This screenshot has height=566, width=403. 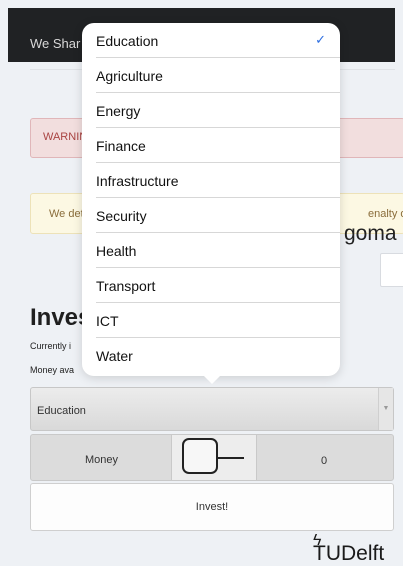 I want to click on dropdown-option-agriculture: Agriculture, so click(x=211, y=75).